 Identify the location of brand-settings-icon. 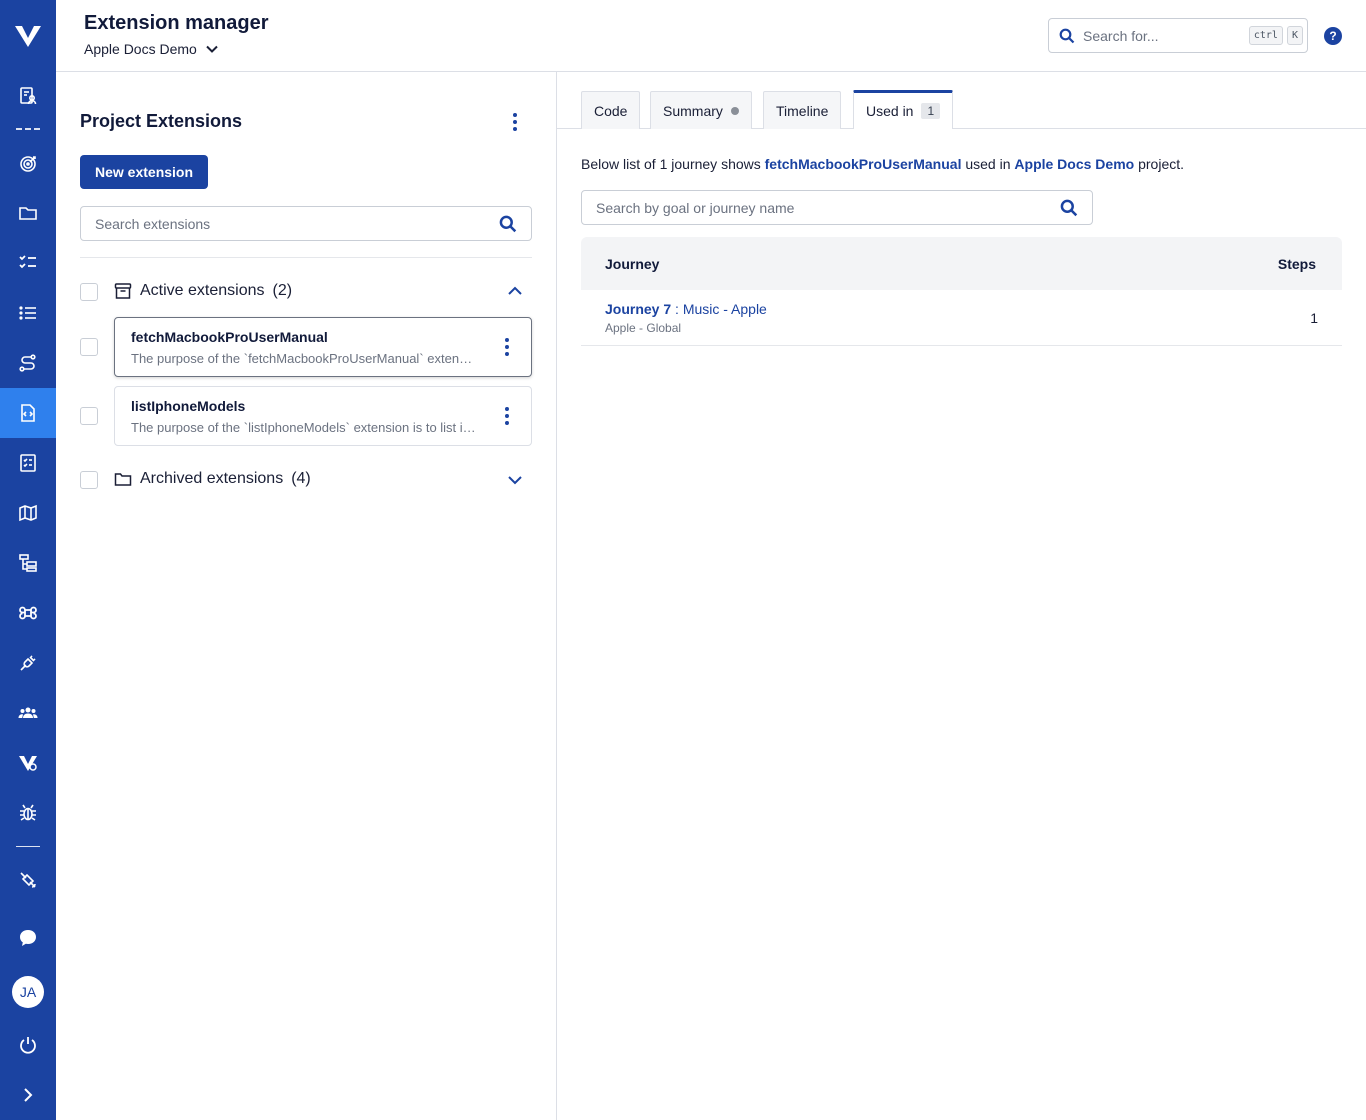
(28, 763).